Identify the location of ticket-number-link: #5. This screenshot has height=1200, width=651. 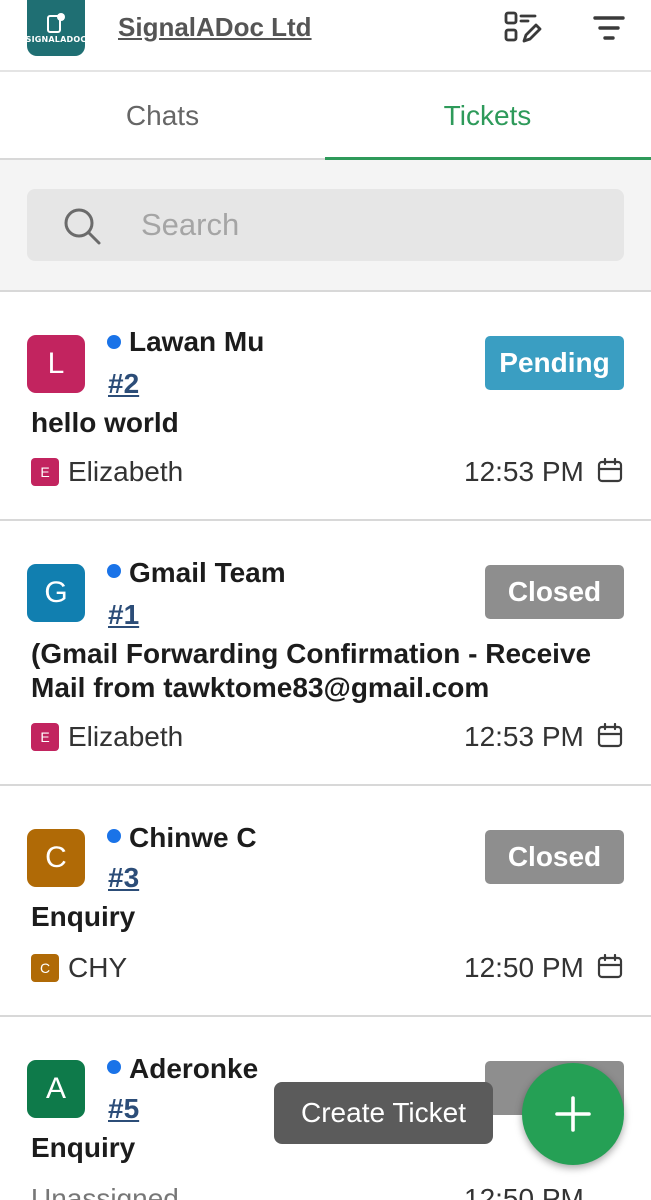
(123, 1109).